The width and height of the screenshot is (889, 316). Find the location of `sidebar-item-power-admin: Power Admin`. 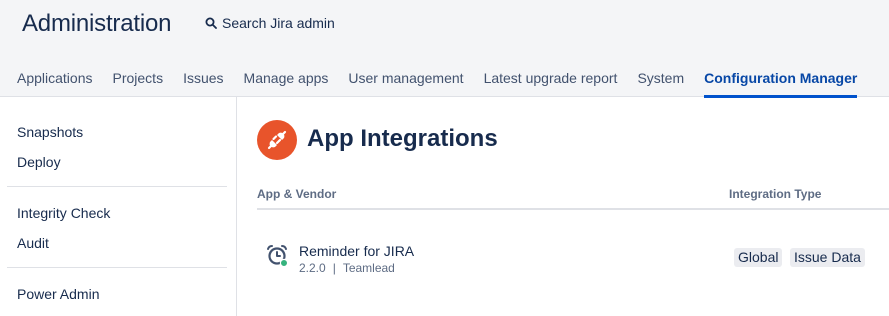

sidebar-item-power-admin: Power Admin is located at coordinates (58, 294).